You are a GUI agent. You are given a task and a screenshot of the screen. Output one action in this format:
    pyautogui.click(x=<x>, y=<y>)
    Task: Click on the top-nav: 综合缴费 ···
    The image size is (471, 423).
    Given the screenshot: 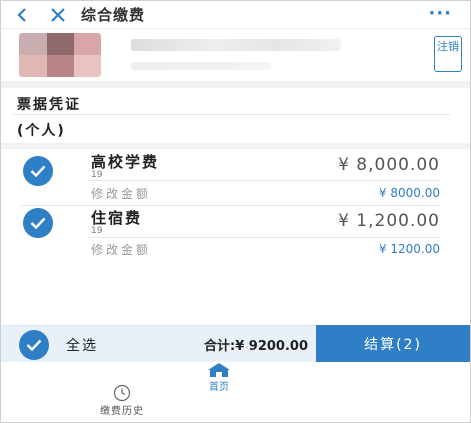 What is the action you would take?
    pyautogui.click(x=235, y=14)
    